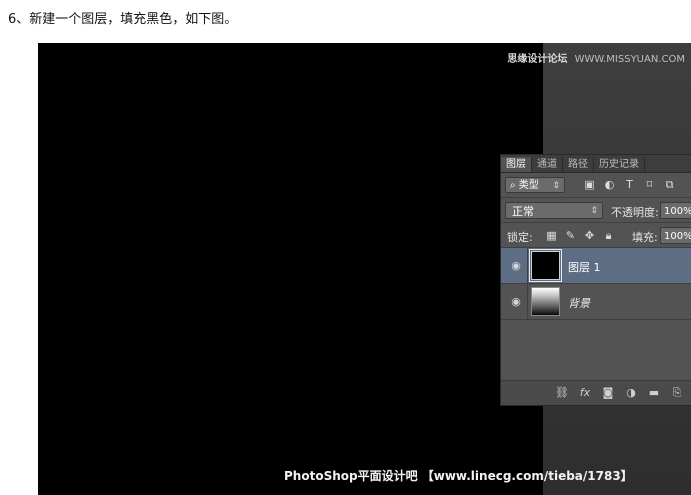 The height and width of the screenshot is (495, 691). I want to click on tab-layers: 图层, so click(516, 164).